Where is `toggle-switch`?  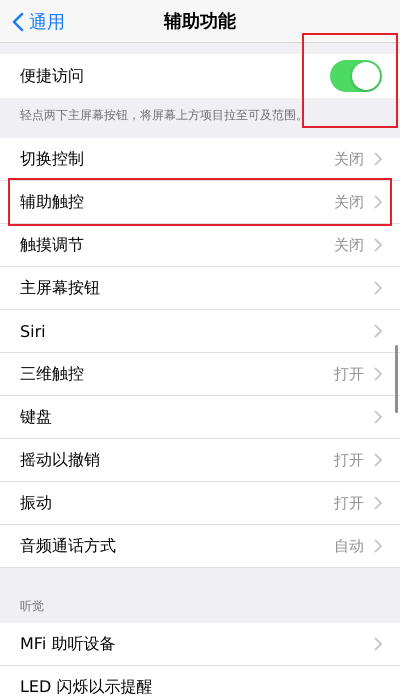
toggle-switch is located at coordinates (356, 76).